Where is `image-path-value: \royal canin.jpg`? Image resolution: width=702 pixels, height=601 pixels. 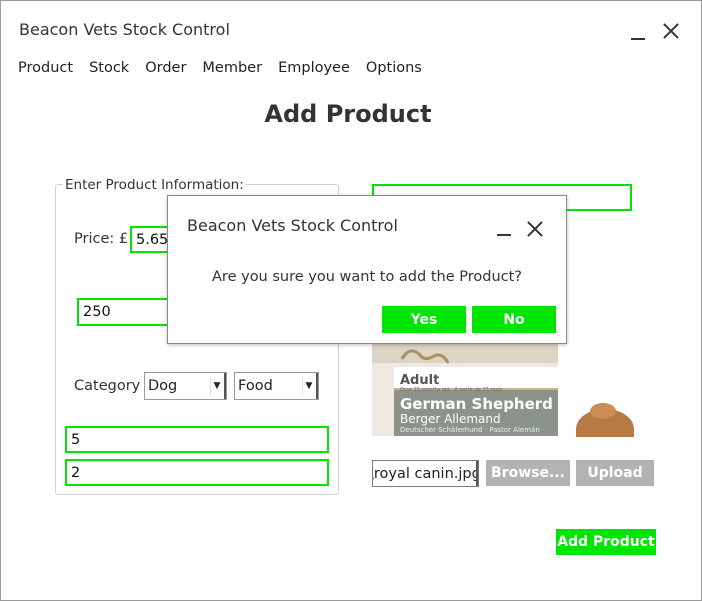 image-path-value: \royal canin.jpg is located at coordinates (425, 473).